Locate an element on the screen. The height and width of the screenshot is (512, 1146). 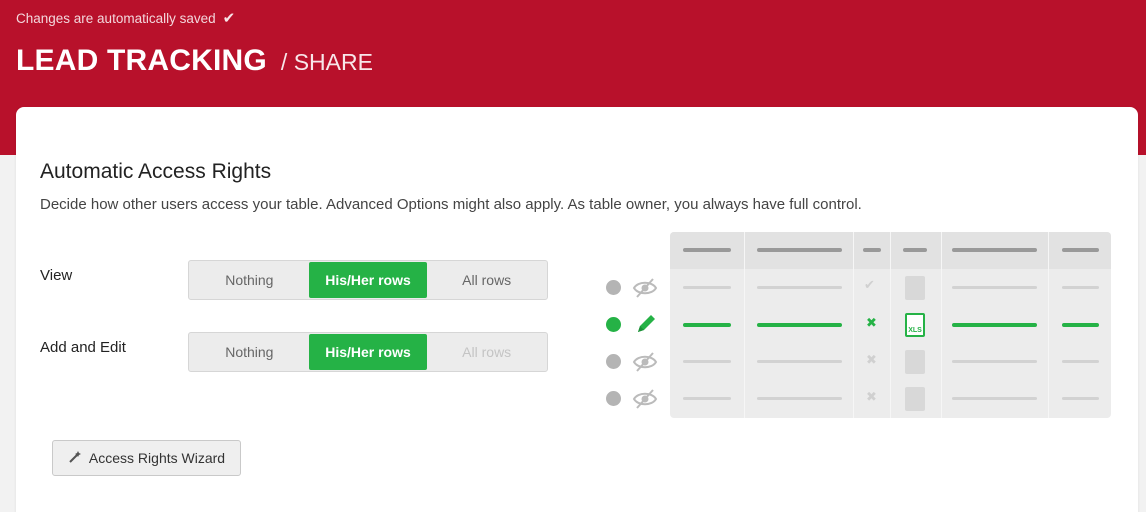
section-heading: Automatic Access Rights is located at coordinates (156, 171).